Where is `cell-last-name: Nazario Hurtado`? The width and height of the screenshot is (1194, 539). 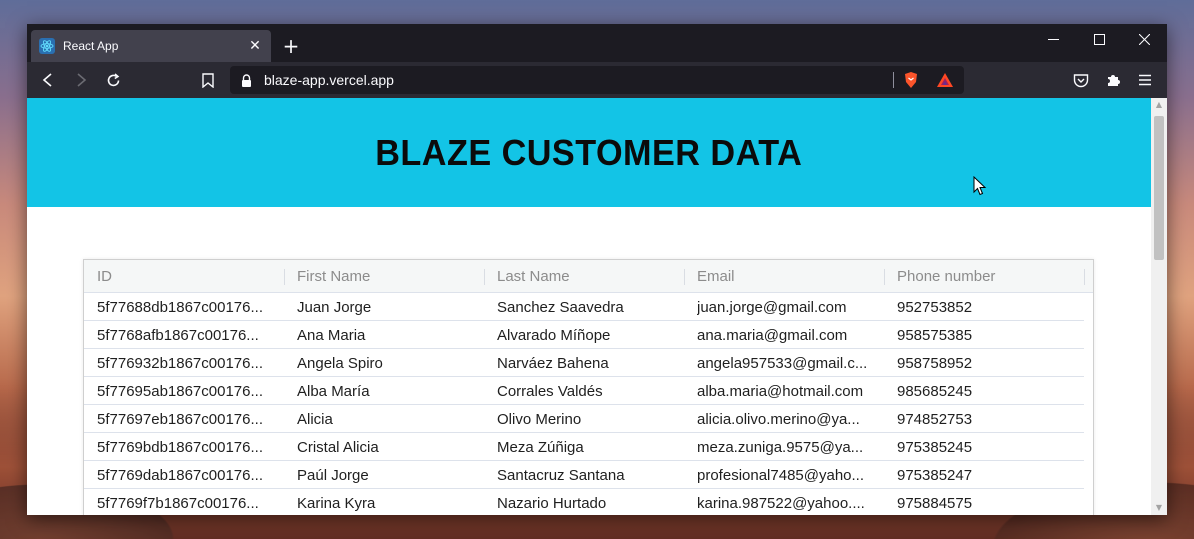 cell-last-name: Nazario Hurtado is located at coordinates (552, 503).